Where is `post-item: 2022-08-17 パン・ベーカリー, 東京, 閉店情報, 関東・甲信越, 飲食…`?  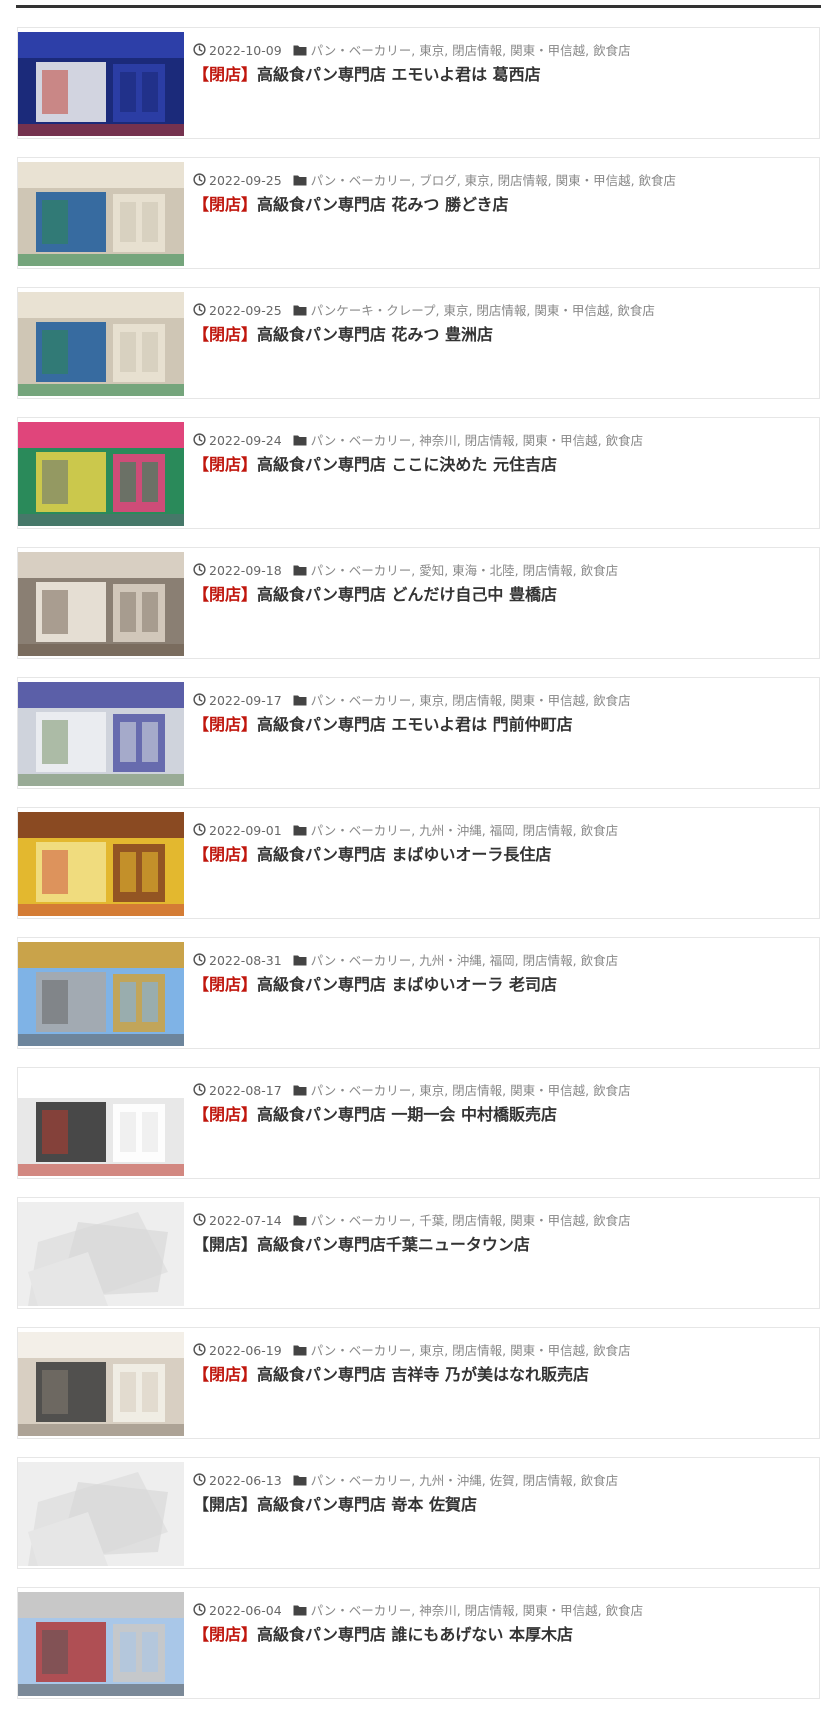
post-item: 2022-08-17 パン・ベーカリー, 東京, 閉店情報, 関東・甲信越, 飲食… is located at coordinates (418, 1123).